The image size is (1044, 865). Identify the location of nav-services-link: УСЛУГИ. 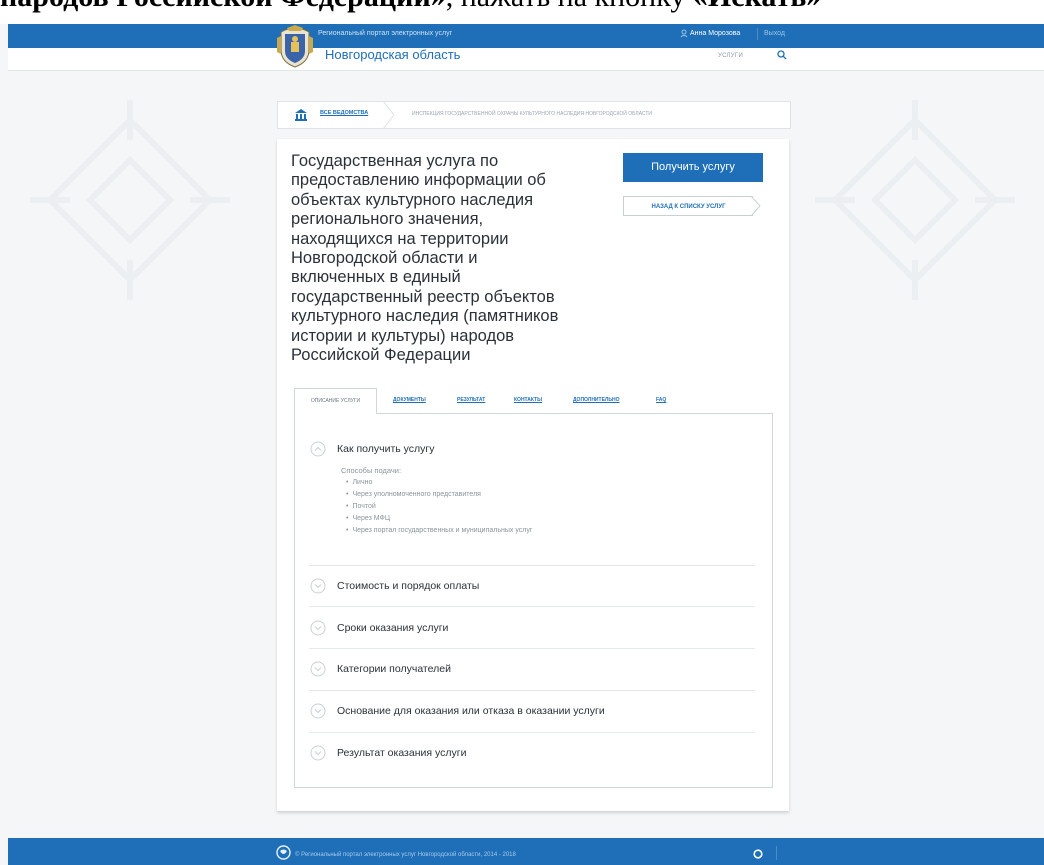
(730, 56).